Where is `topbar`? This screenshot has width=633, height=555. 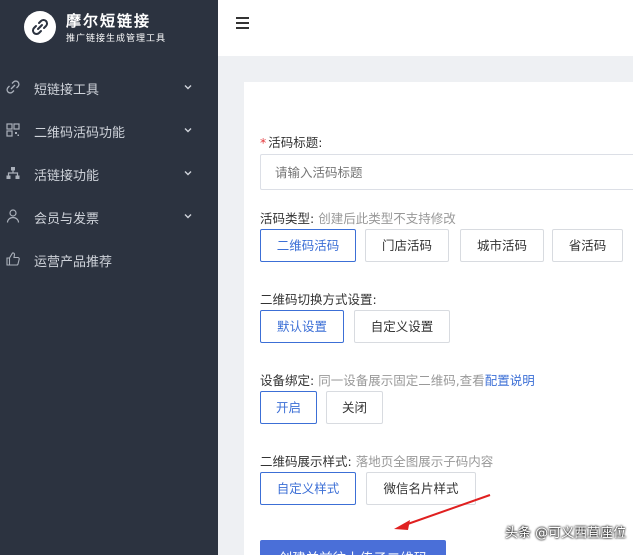 topbar is located at coordinates (425, 28).